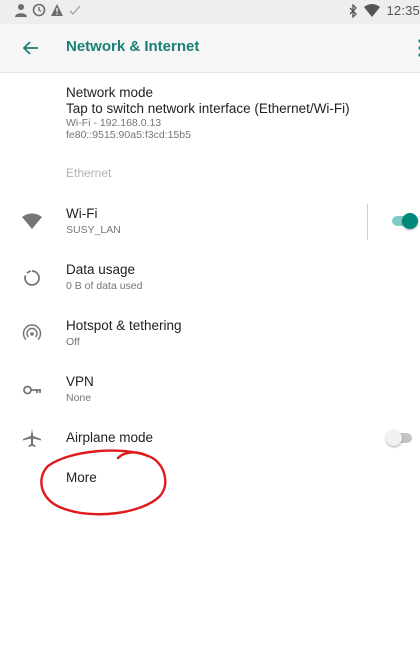  I want to click on status-icons-left, so click(48, 10).